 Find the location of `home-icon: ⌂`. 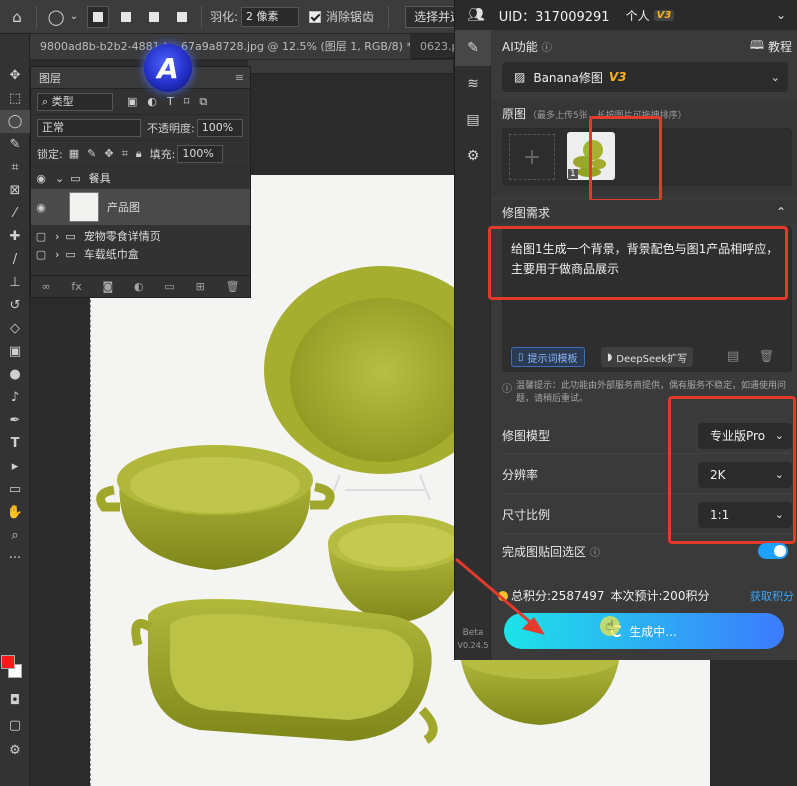

home-icon: ⌂ is located at coordinates (17, 17).